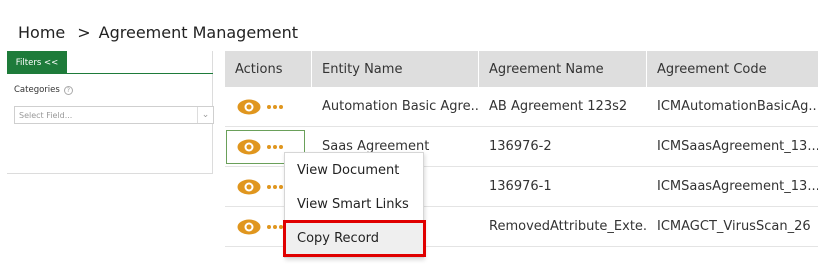 The image size is (818, 266). Describe the element at coordinates (734, 226) in the screenshot. I see `agreement-code-cell: ICMAGCT_VirusScan_26` at that location.